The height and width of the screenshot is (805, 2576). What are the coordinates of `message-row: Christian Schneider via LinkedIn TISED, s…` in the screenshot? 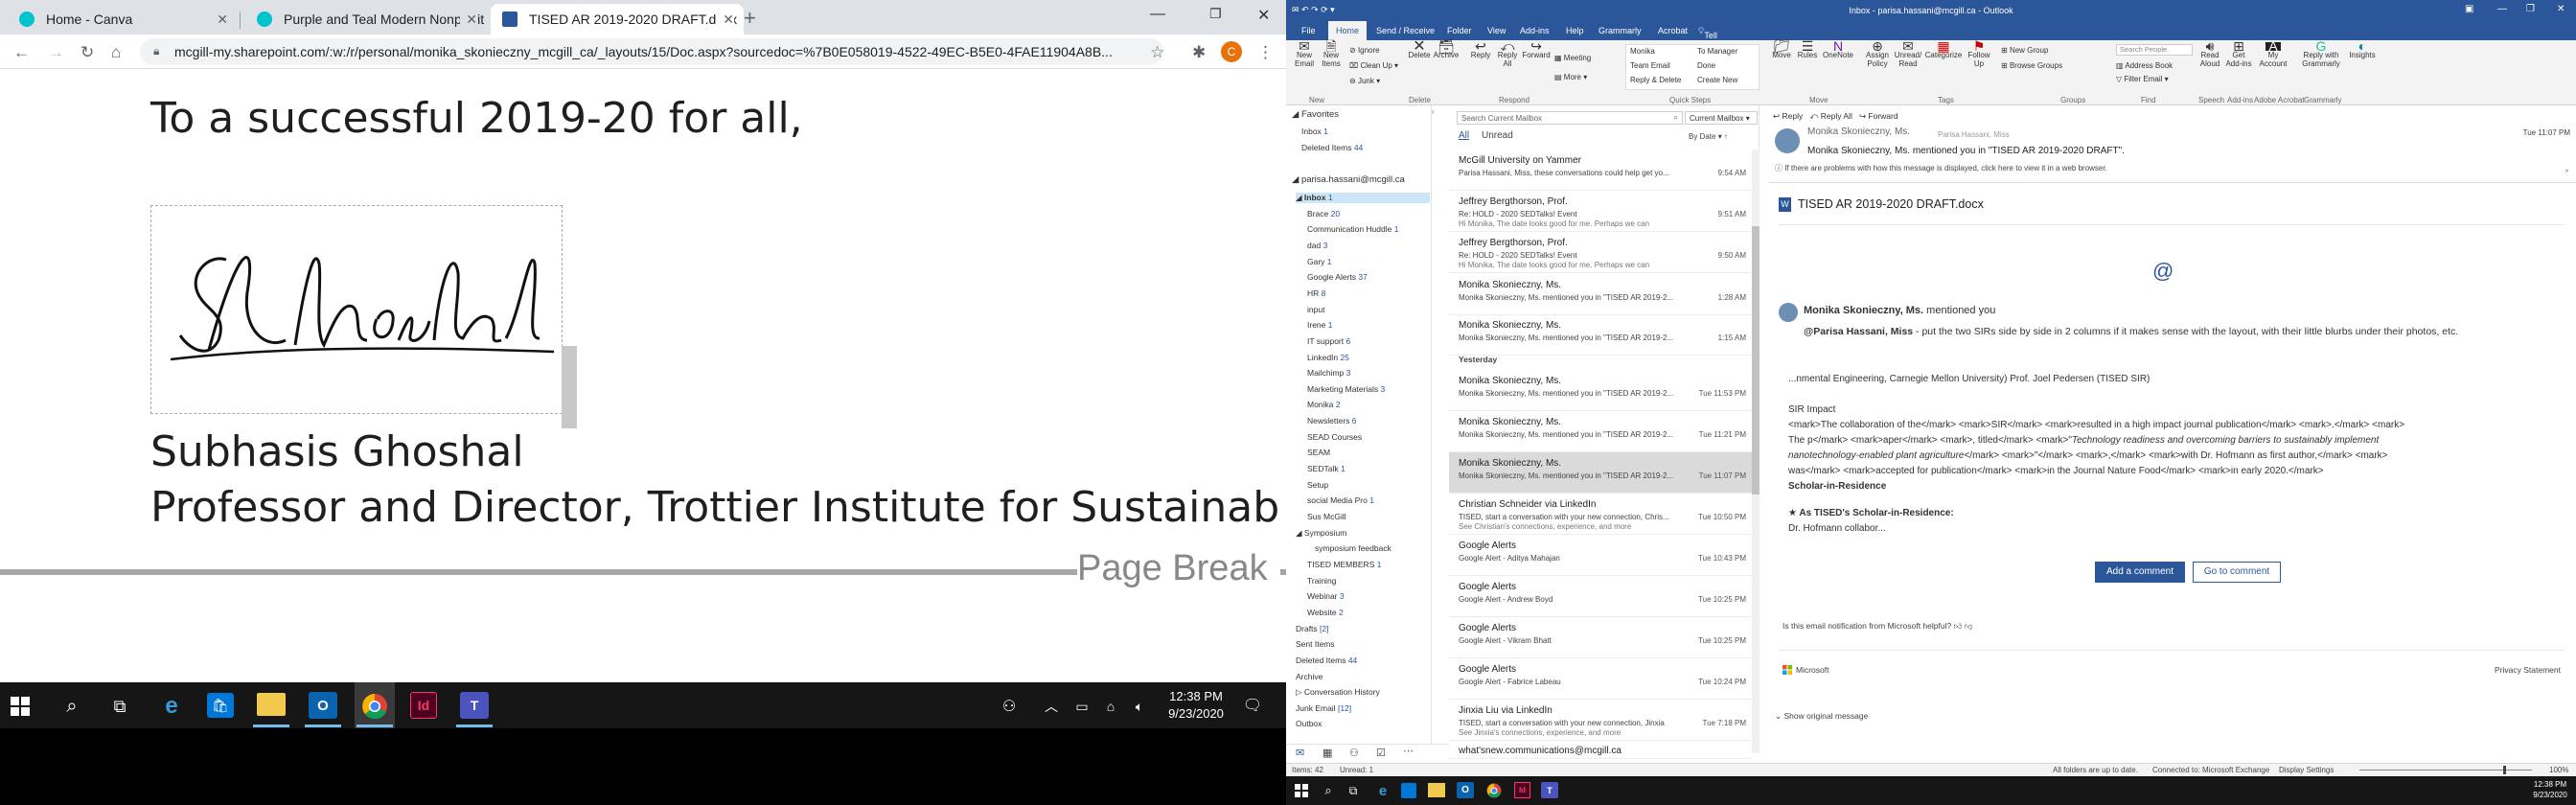 It's located at (1600, 514).